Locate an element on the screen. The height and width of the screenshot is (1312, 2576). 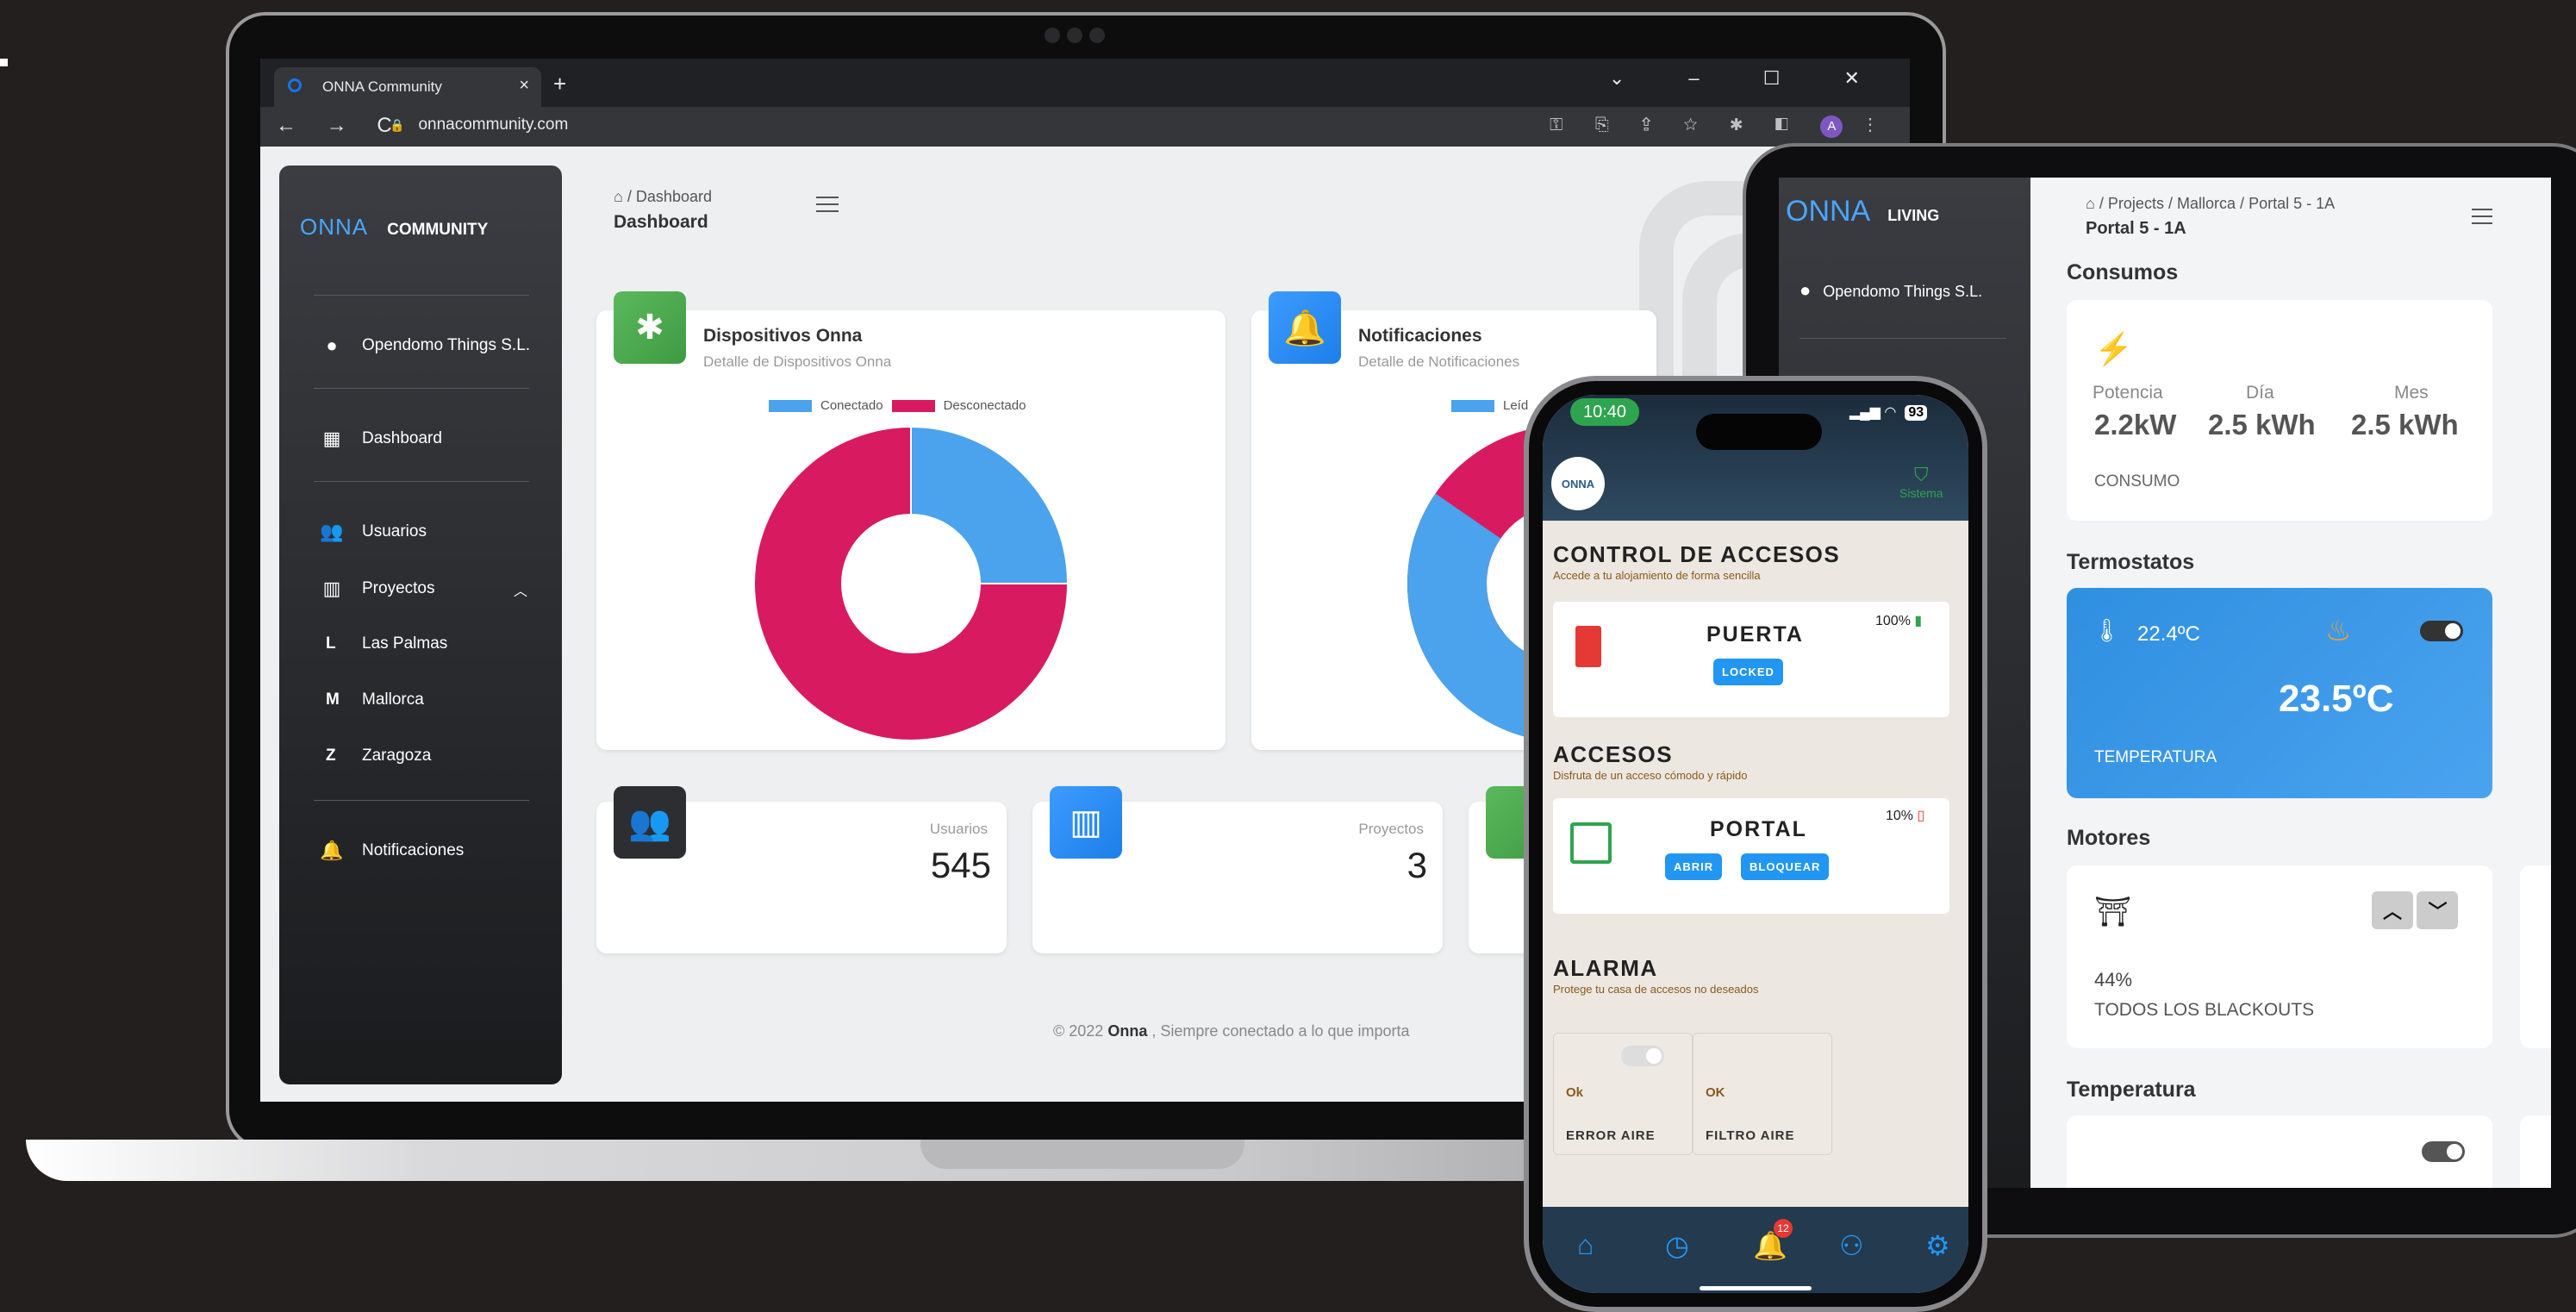
alarm-toggle is located at coordinates (1642, 1056).